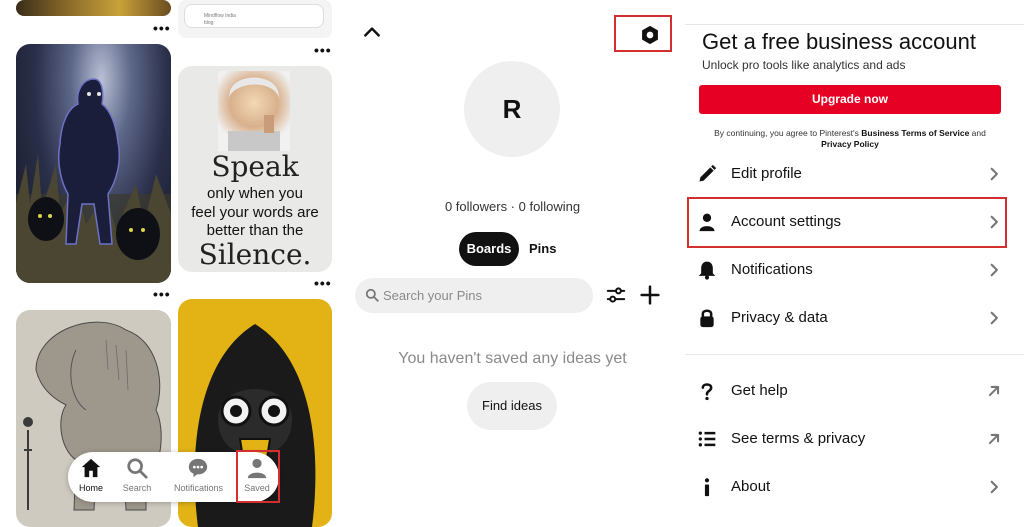 Image resolution: width=1024 pixels, height=527 pixels. What do you see at coordinates (798, 438) in the screenshot?
I see `settings-row-label: See terms & privacy` at bounding box center [798, 438].